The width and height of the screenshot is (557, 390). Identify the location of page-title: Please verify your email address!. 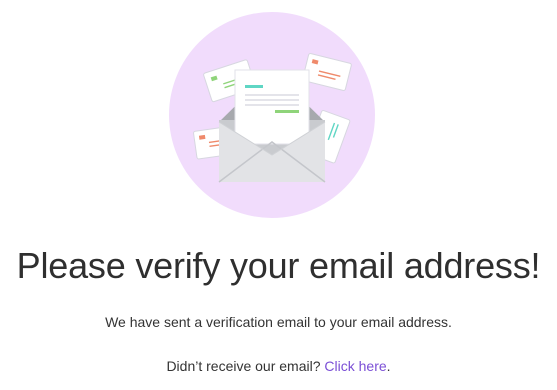
(278, 265).